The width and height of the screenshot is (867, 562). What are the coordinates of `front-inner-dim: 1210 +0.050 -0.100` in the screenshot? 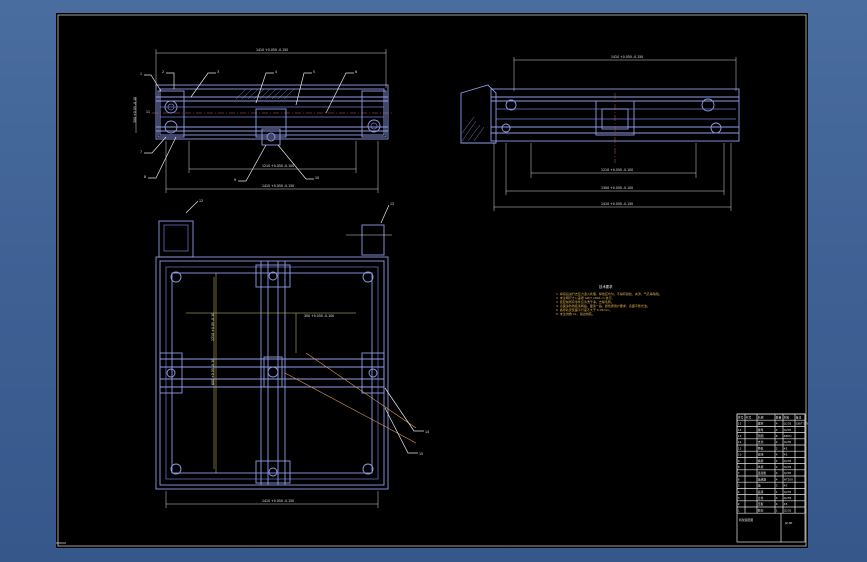 It's located at (278, 166).